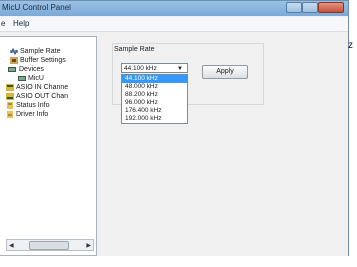 This screenshot has width=357, height=267. Describe the element at coordinates (331, 7) in the screenshot. I see `close-button` at that location.